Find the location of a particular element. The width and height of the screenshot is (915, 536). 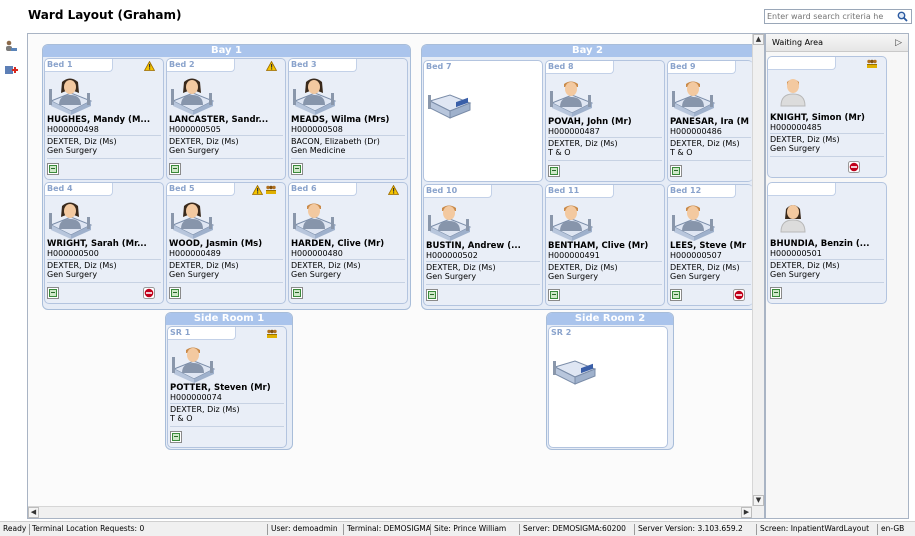

patient-name: HARDEN, Clive (Mr) is located at coordinates (349, 244).